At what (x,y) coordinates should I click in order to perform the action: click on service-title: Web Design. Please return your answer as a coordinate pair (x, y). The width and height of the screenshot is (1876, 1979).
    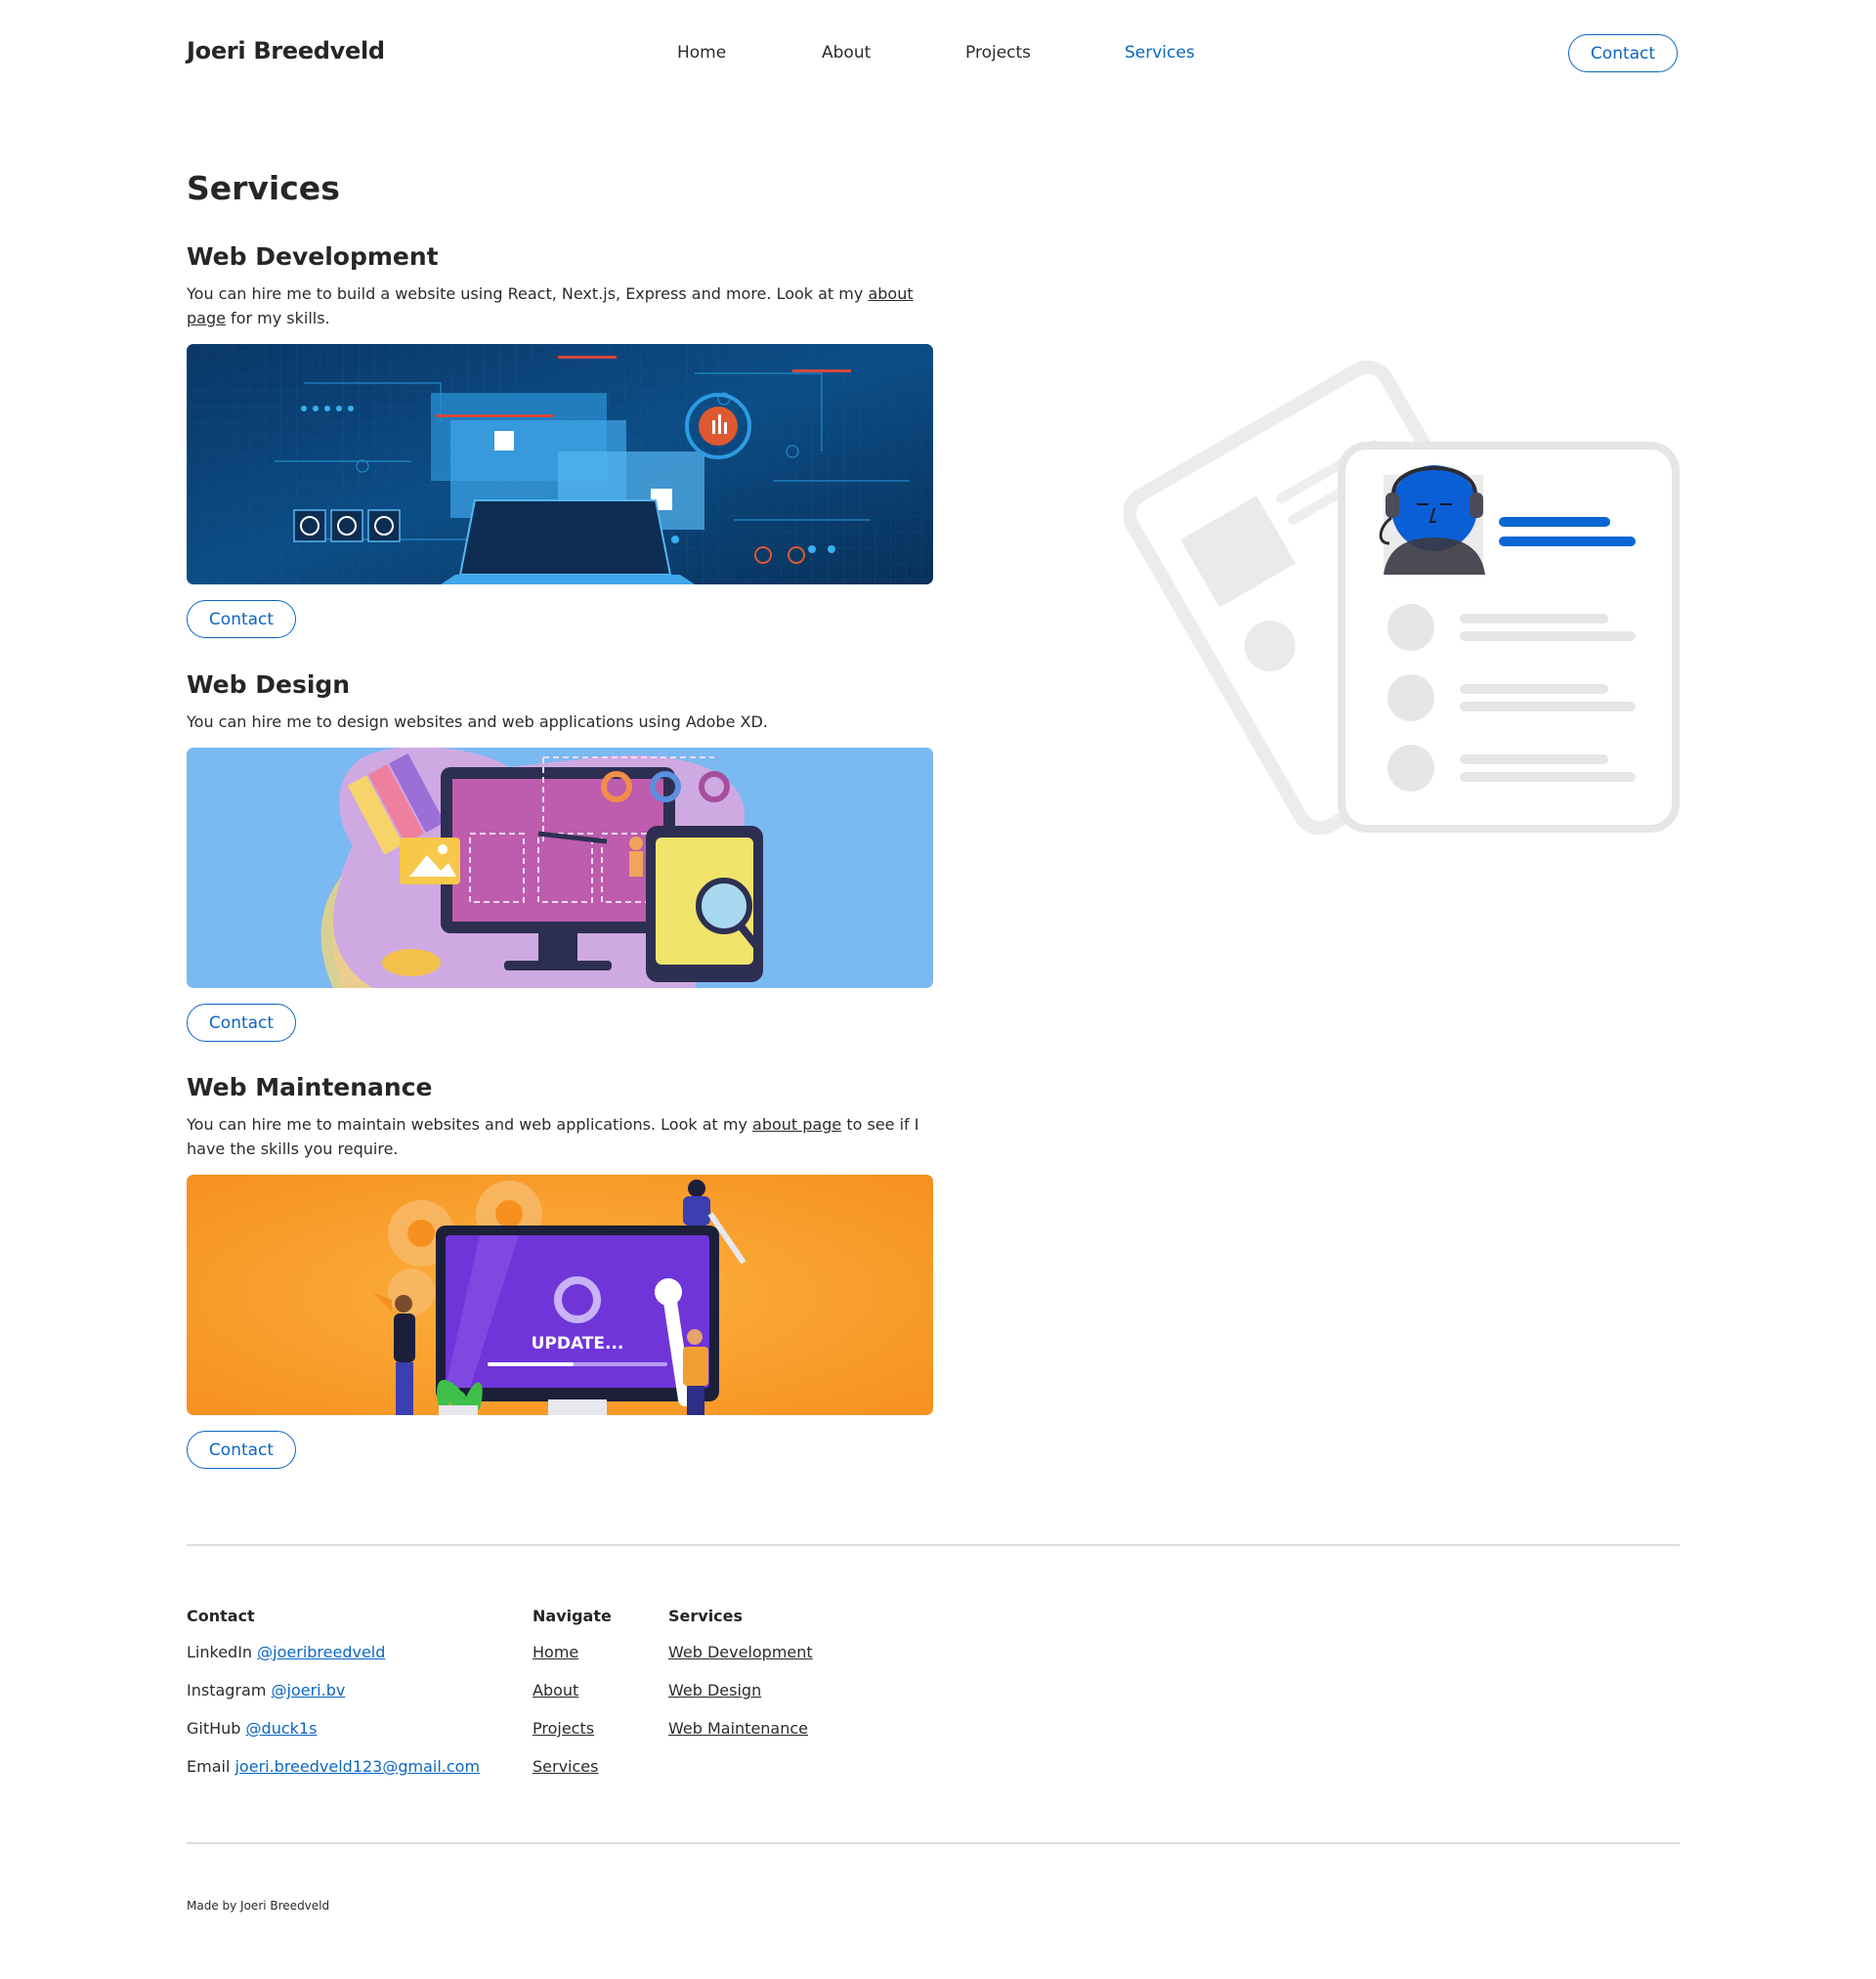
    Looking at the image, I should click on (269, 684).